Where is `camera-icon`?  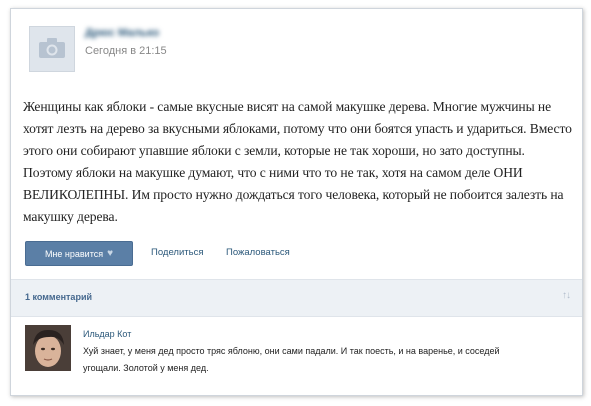
camera-icon is located at coordinates (52, 48).